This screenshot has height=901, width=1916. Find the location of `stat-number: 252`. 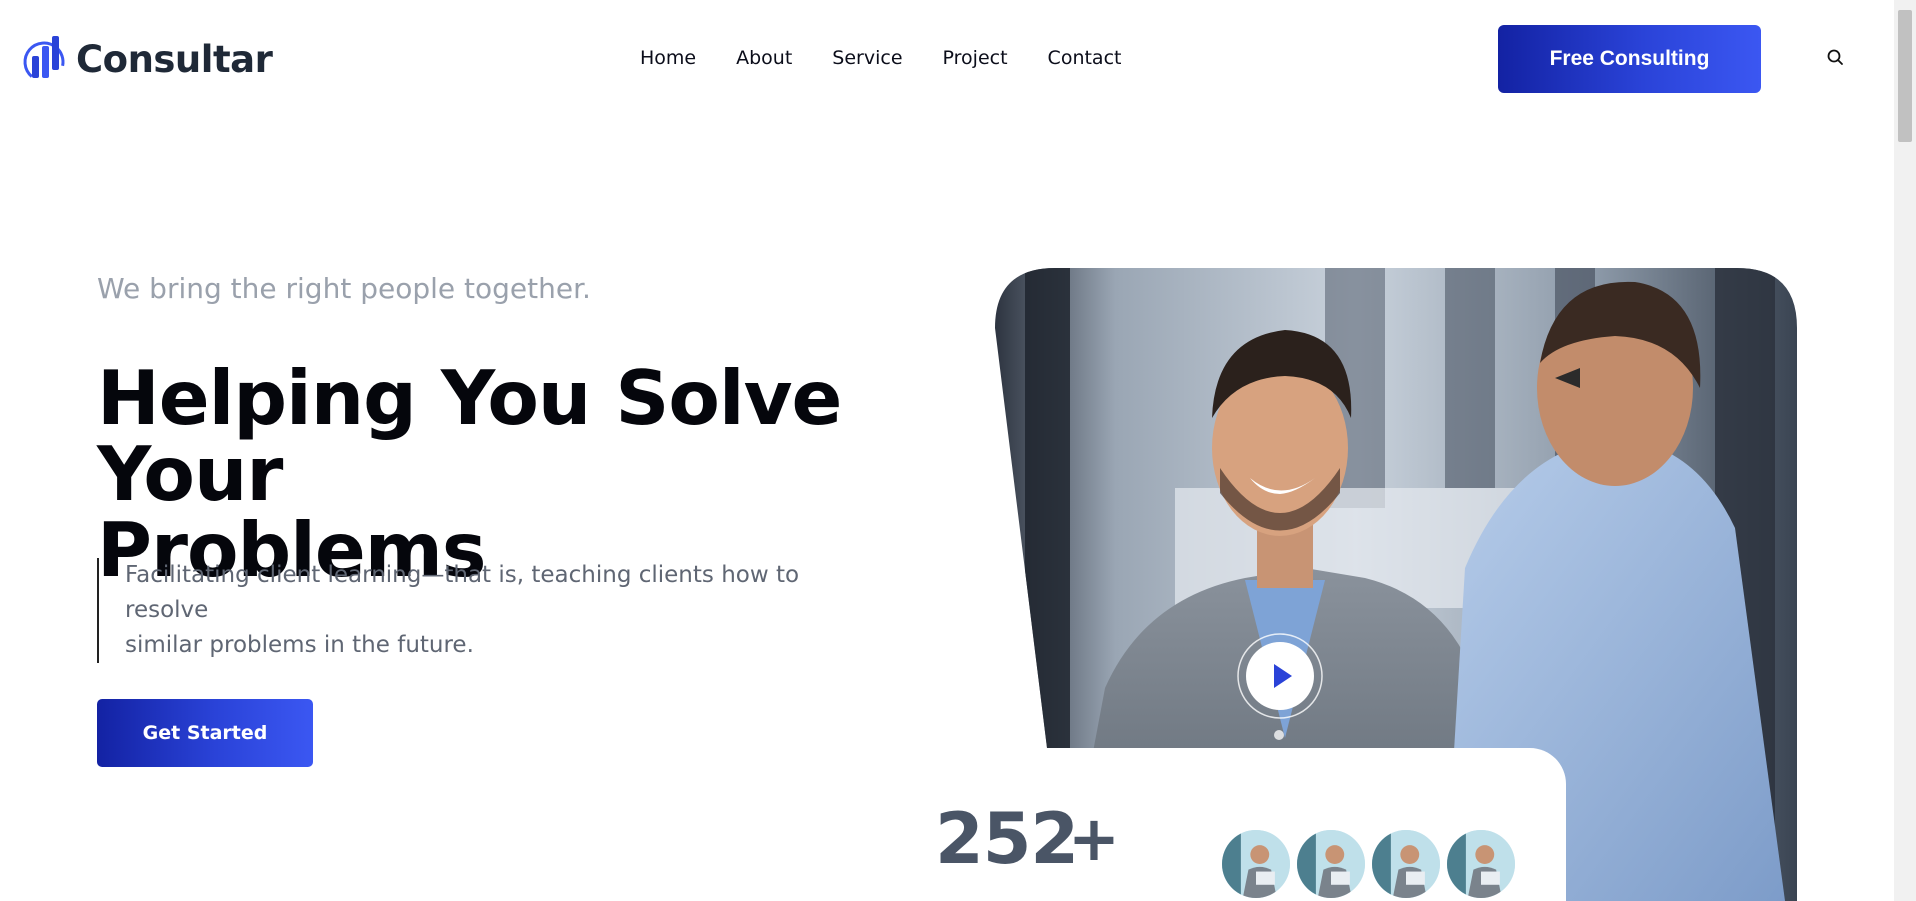

stat-number: 252 is located at coordinates (1007, 839).